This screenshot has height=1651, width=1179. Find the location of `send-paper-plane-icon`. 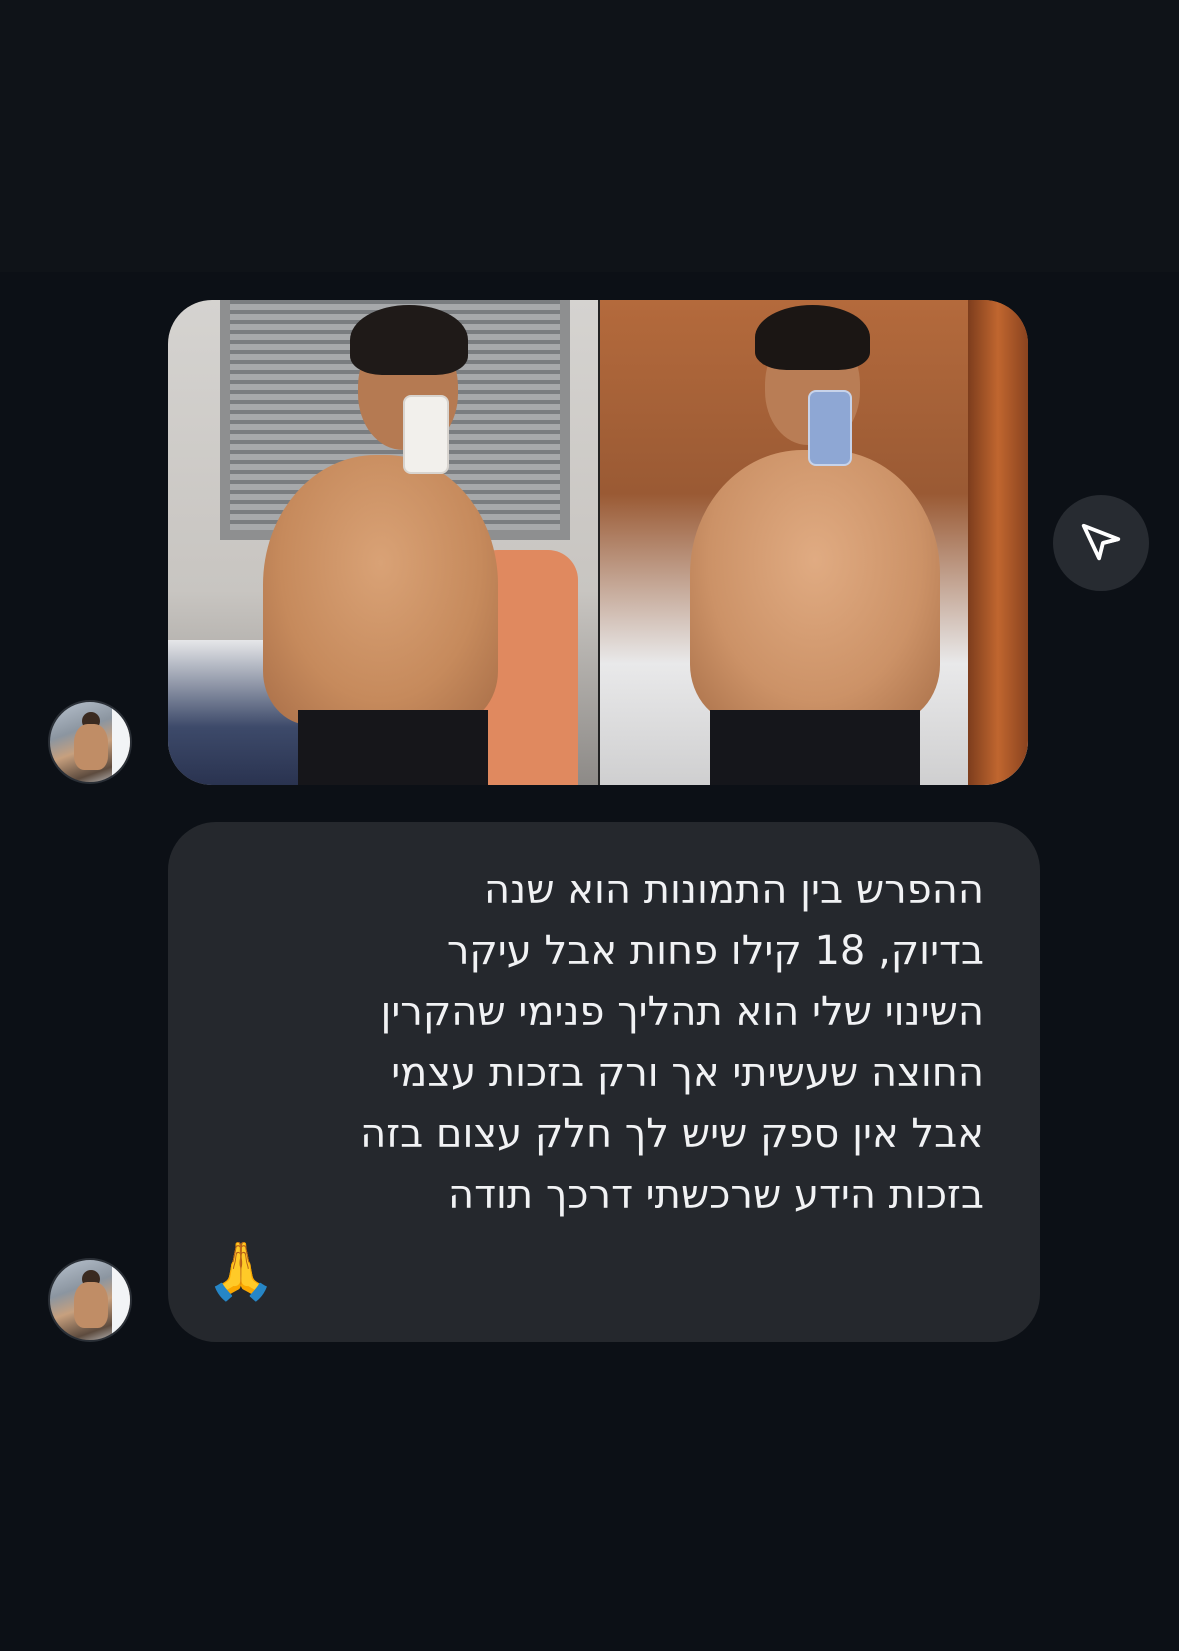

send-paper-plane-icon is located at coordinates (1101, 542).